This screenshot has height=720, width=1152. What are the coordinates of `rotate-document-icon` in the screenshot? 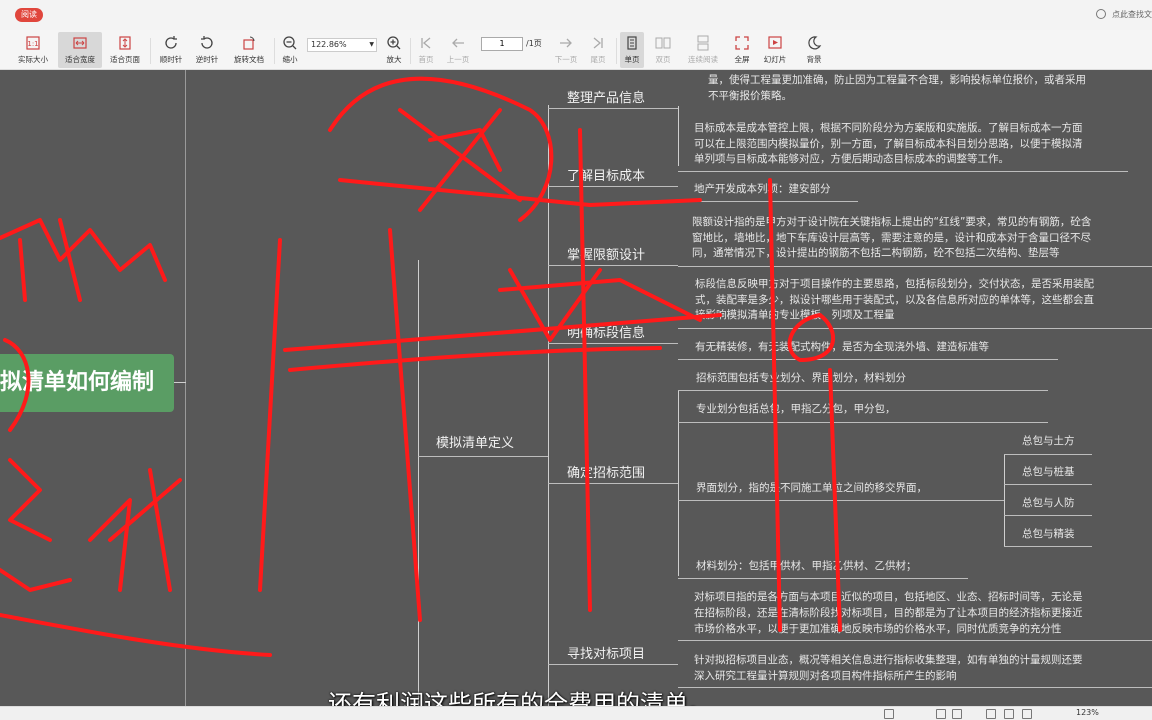 It's located at (249, 43).